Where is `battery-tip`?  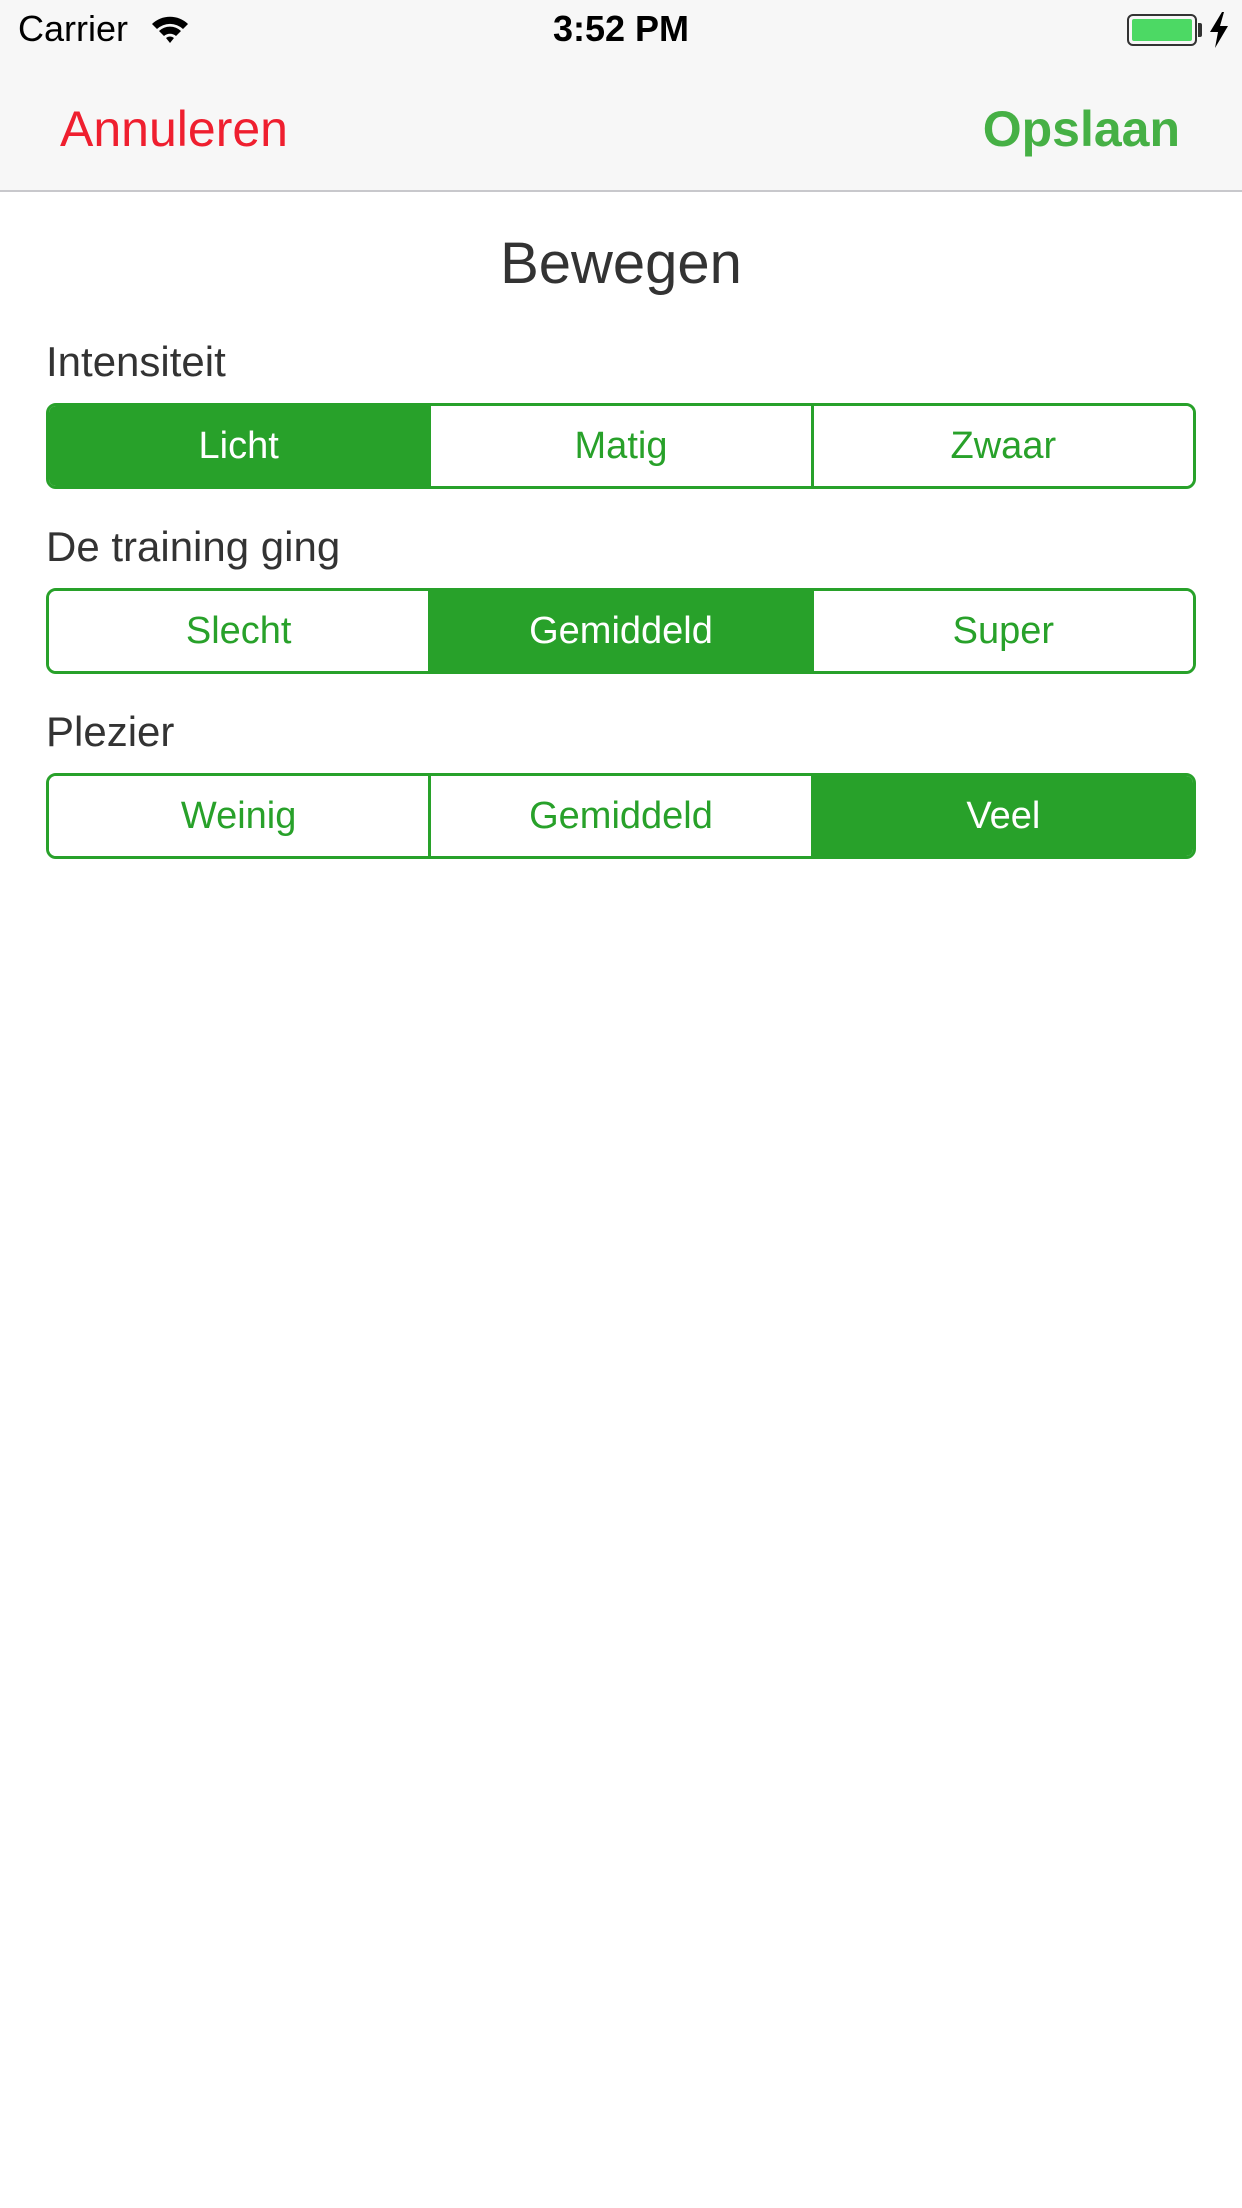
battery-tip is located at coordinates (1200, 30).